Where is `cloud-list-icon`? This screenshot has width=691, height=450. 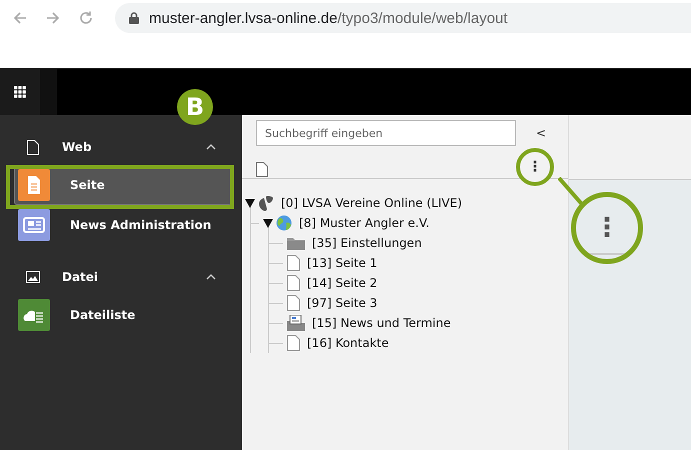
cloud-list-icon is located at coordinates (34, 315).